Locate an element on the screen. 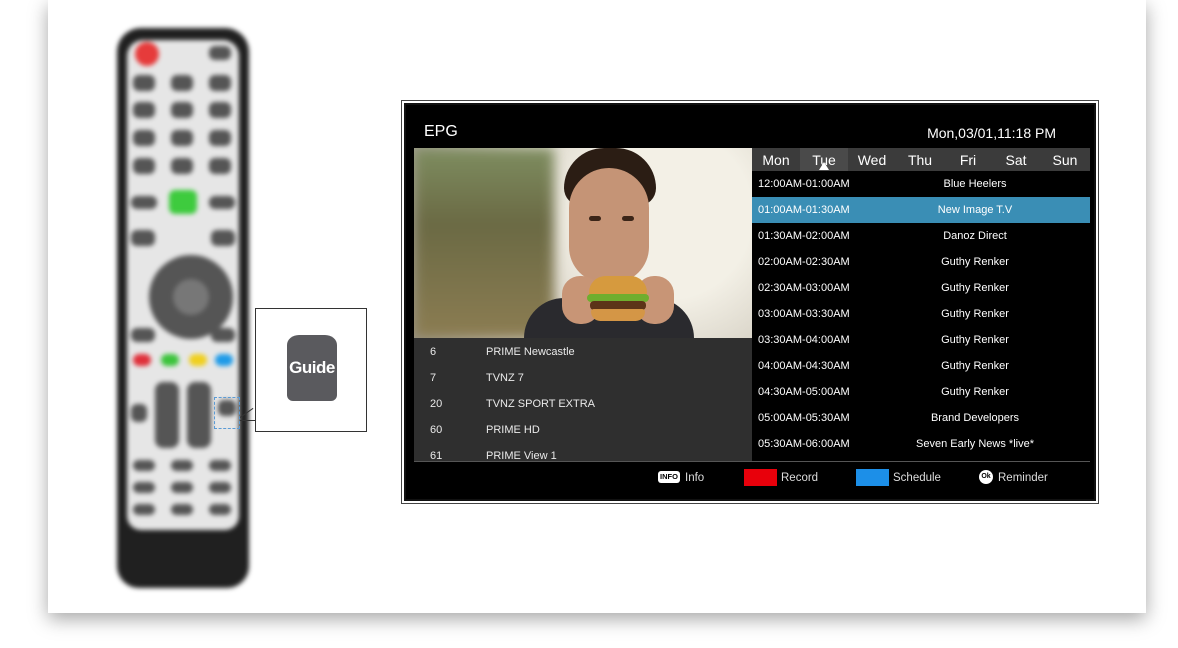 This screenshot has height=648, width=1178. epg-footer: INFO Info Record Schedule Ok Reminder is located at coordinates (752, 476).